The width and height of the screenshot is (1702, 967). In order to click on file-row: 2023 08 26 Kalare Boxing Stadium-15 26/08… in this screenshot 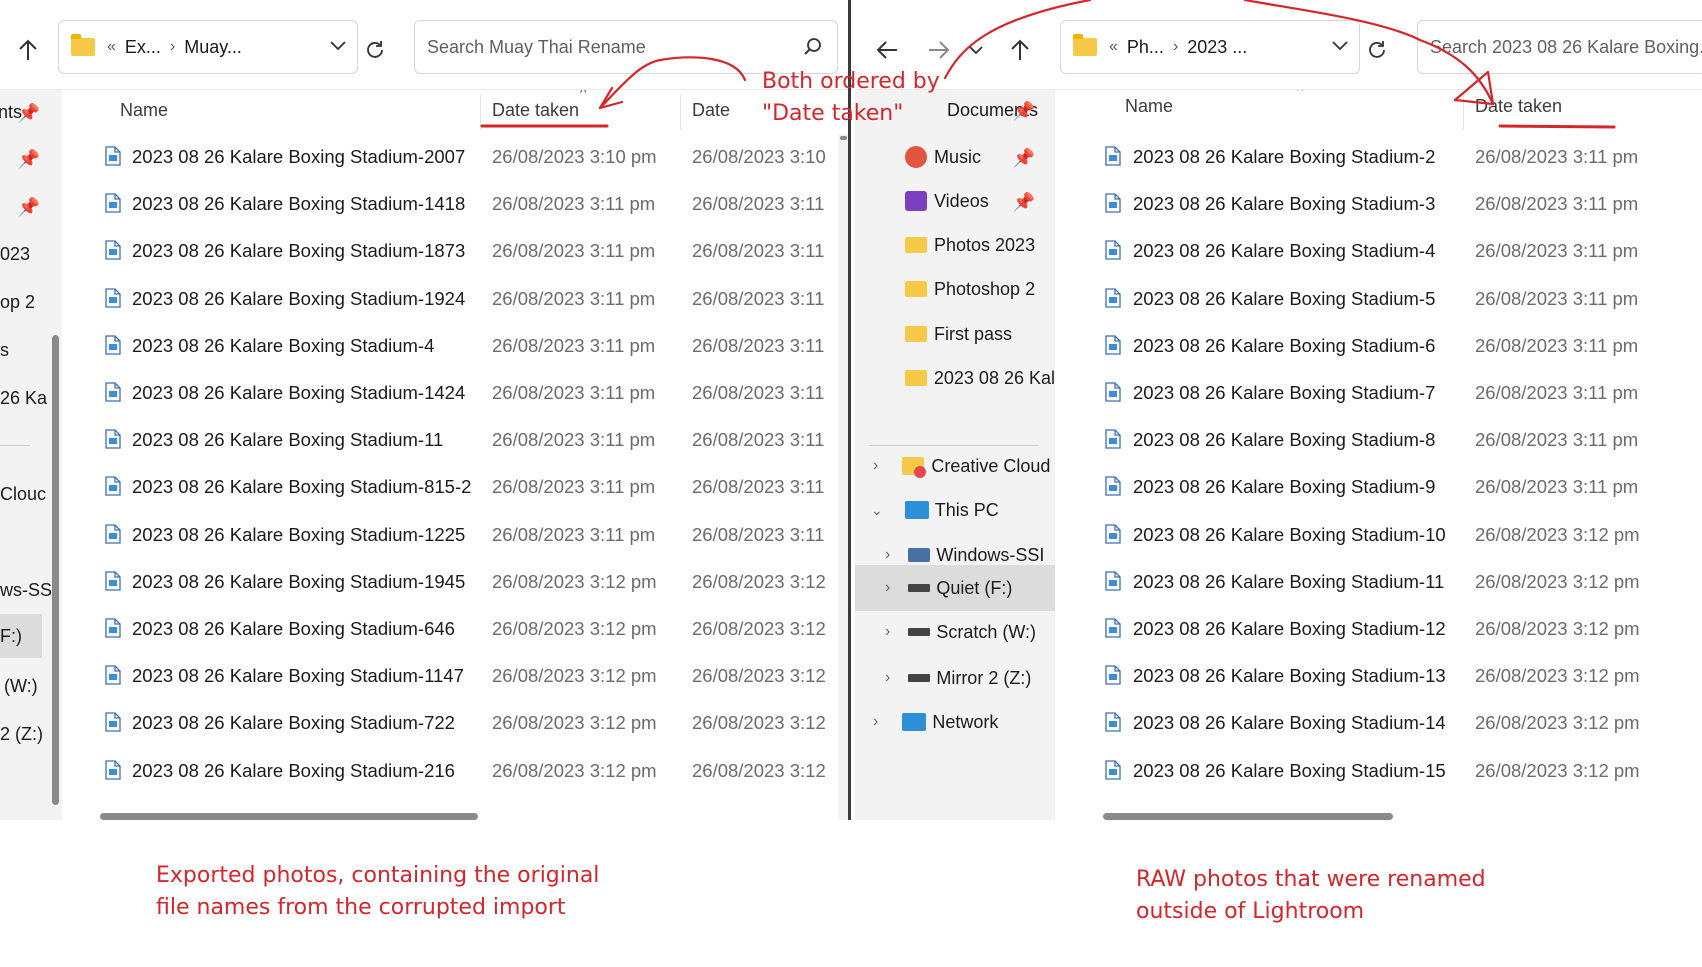, I will do `click(1388, 771)`.